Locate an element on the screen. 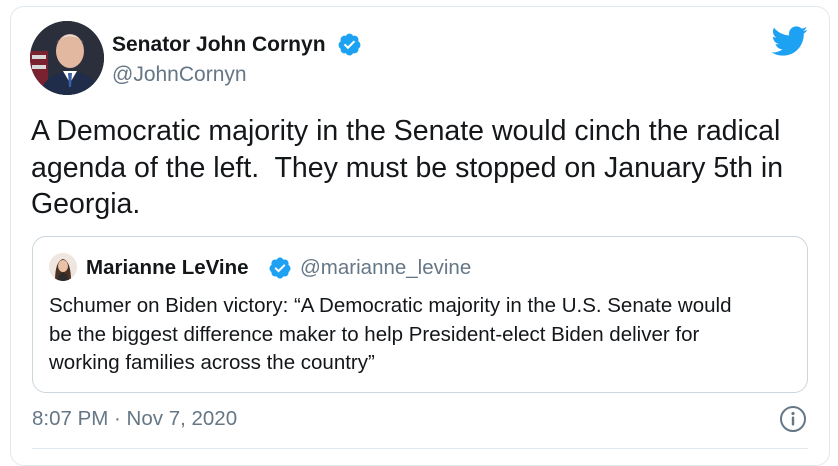  tweet-timestamp: 8:07 PM · Nov 7, 2020 is located at coordinates (134, 419).